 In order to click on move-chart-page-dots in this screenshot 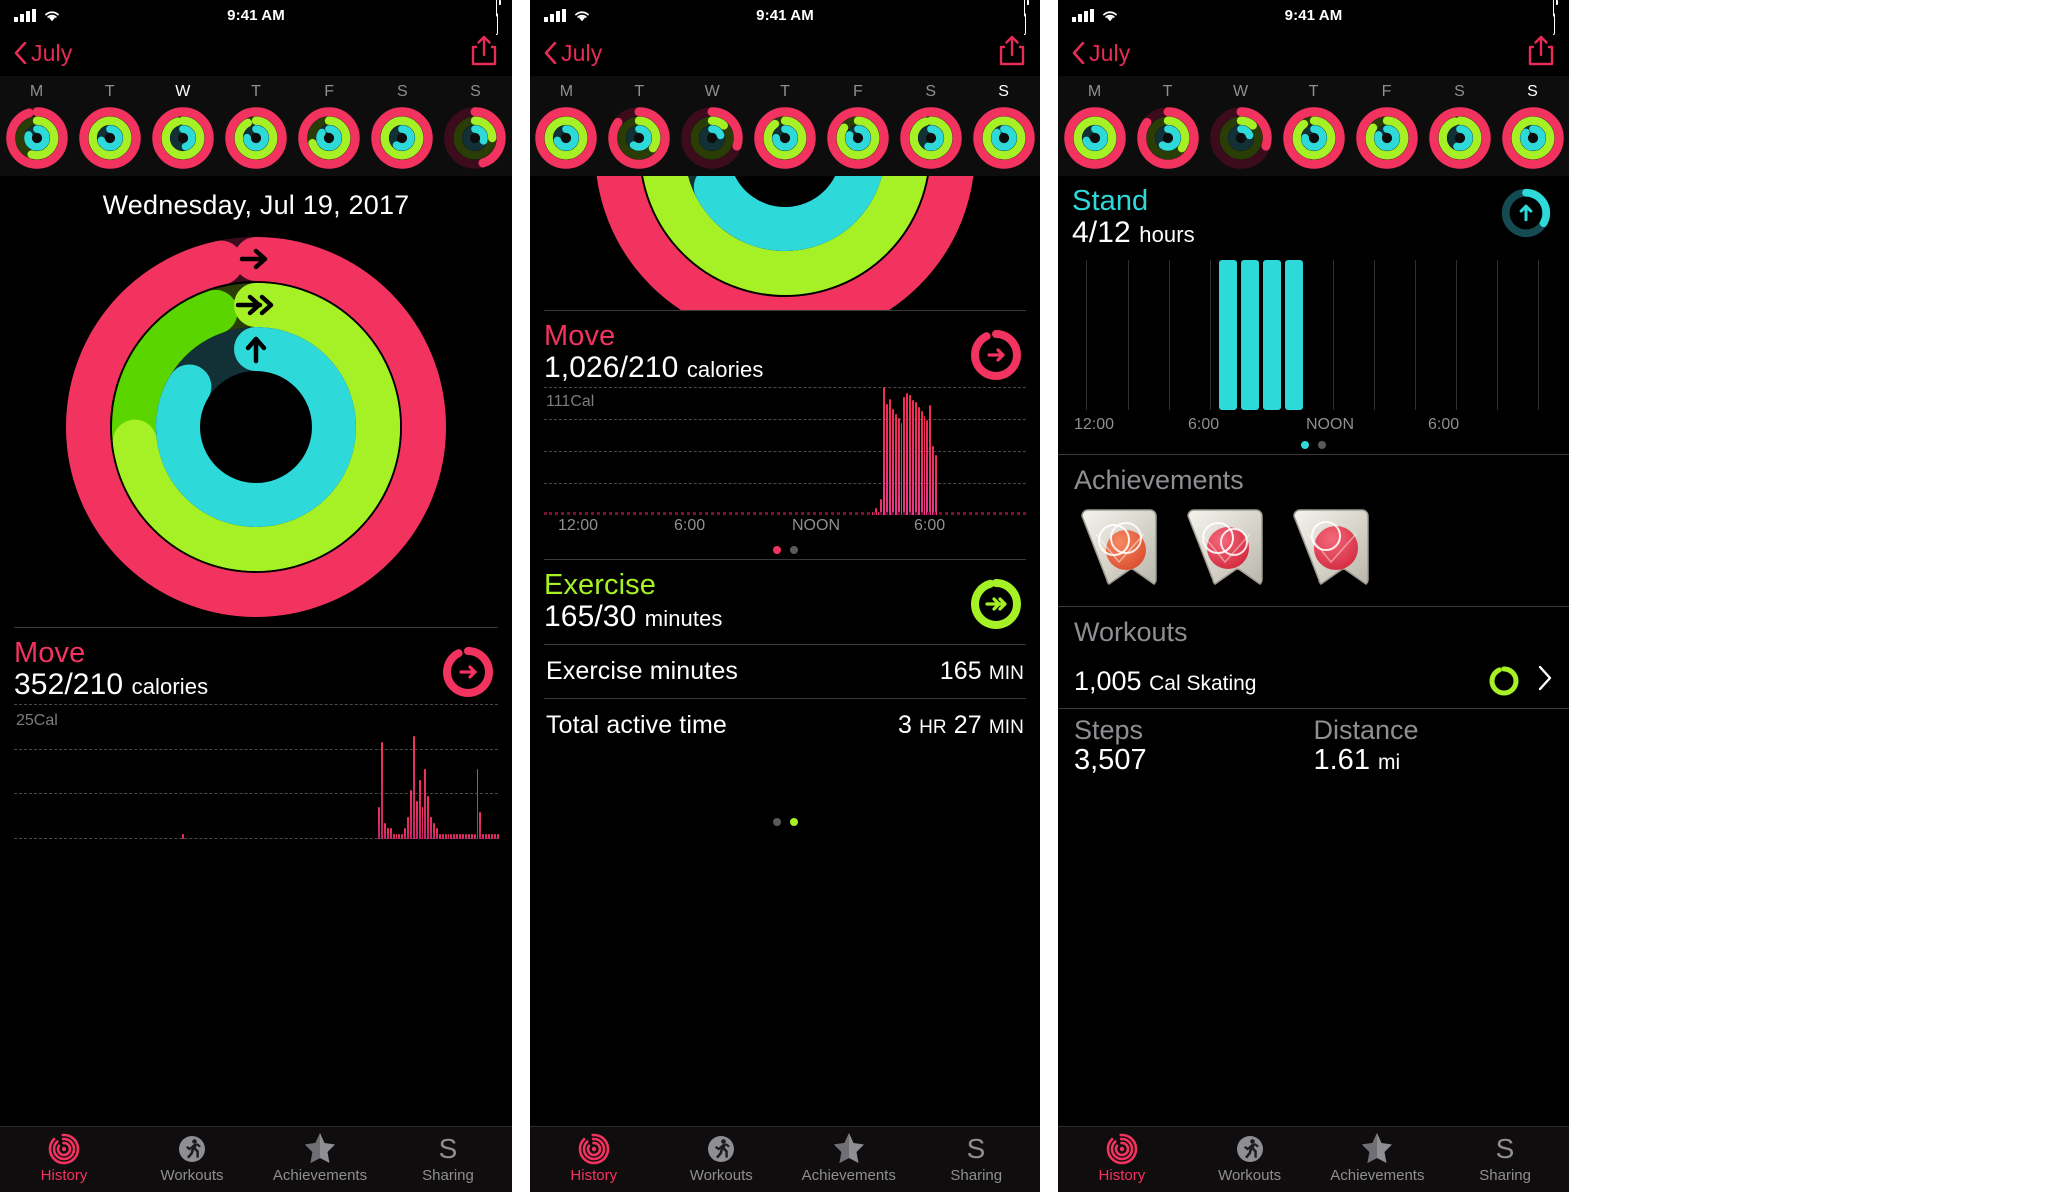, I will do `click(785, 549)`.